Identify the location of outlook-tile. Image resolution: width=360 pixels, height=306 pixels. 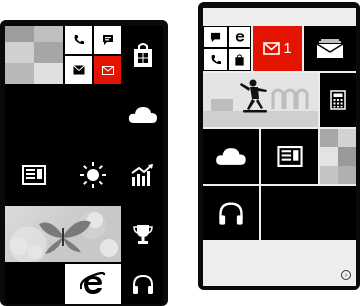
(330, 48).